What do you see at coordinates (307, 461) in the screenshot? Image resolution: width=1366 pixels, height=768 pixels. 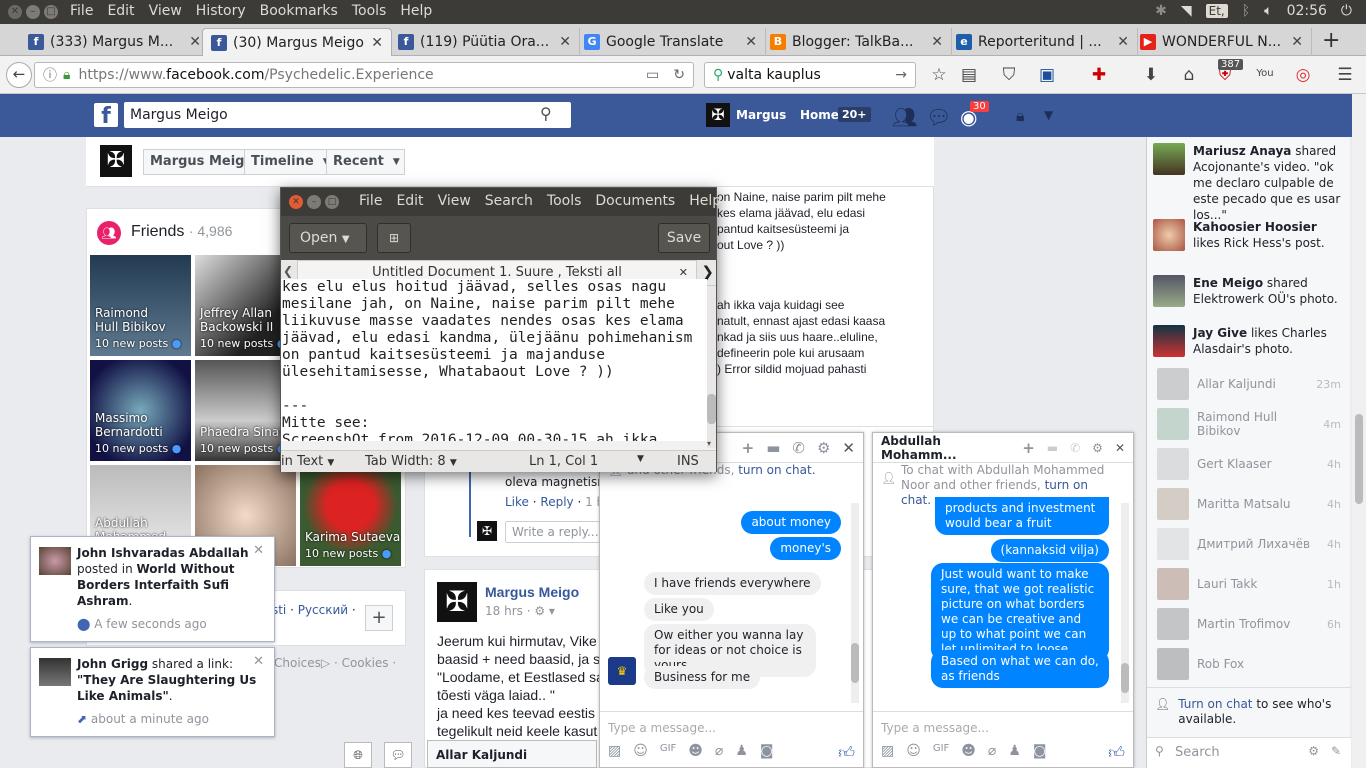 I see `language-mode-selector: in Text ▼` at bounding box center [307, 461].